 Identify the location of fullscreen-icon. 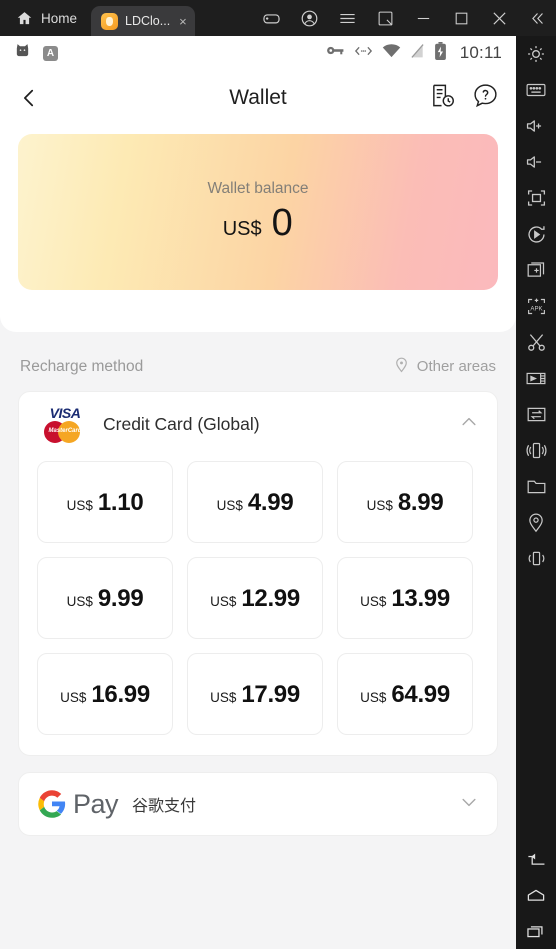
(536, 198).